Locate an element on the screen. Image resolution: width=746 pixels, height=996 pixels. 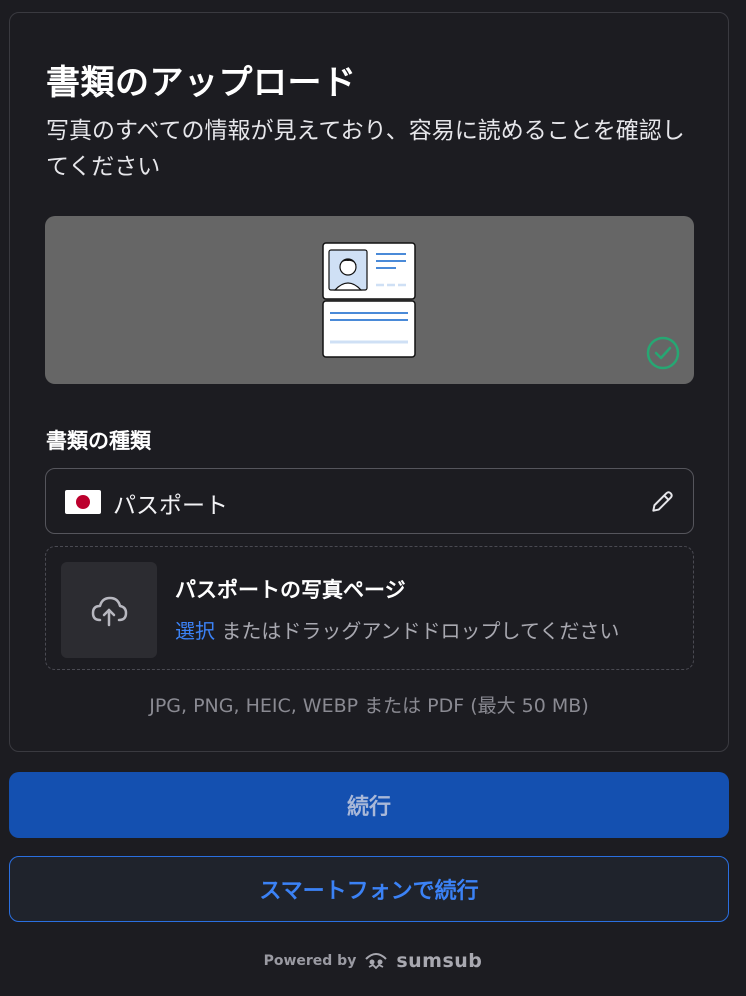
cloud-upload-icon is located at coordinates (109, 611).